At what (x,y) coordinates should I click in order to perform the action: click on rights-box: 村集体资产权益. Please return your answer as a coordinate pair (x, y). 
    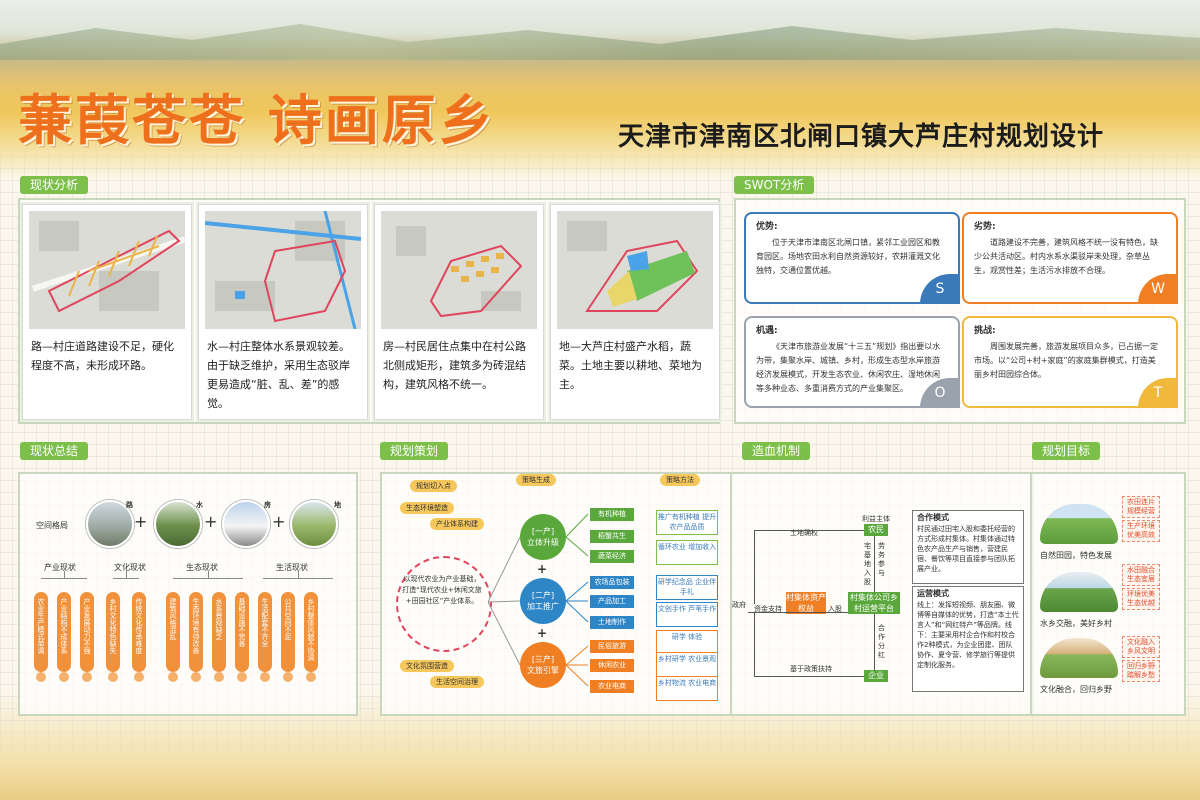
    Looking at the image, I should click on (806, 603).